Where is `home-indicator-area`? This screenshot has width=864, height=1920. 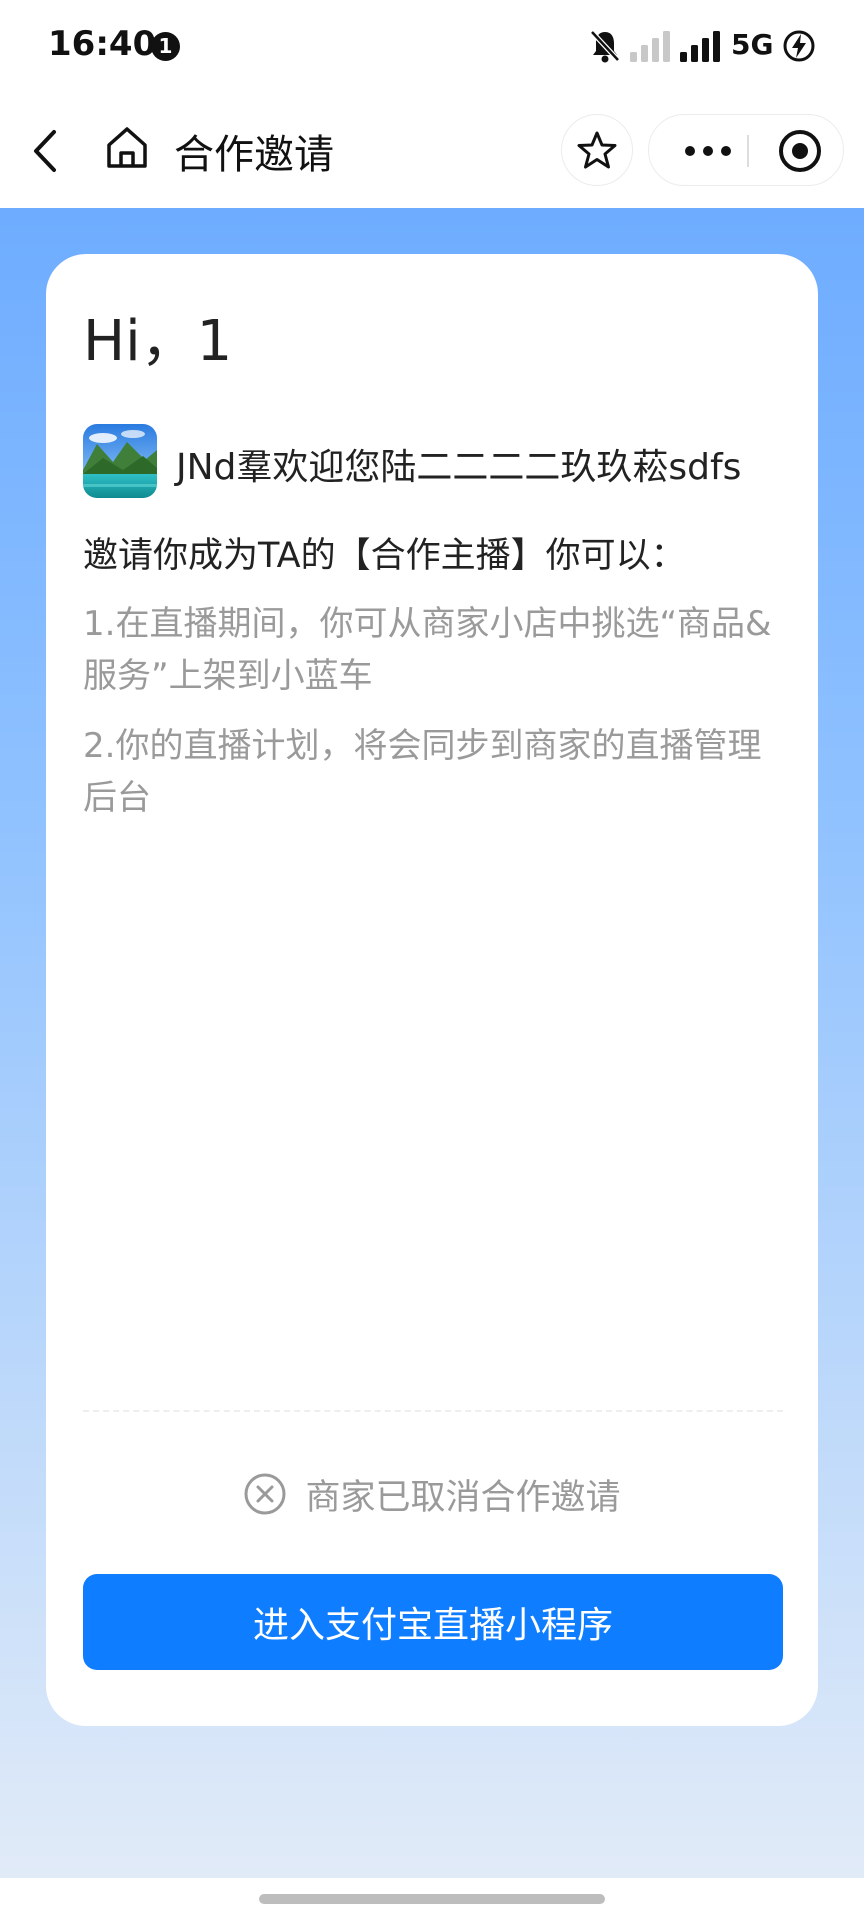 home-indicator-area is located at coordinates (432, 1899).